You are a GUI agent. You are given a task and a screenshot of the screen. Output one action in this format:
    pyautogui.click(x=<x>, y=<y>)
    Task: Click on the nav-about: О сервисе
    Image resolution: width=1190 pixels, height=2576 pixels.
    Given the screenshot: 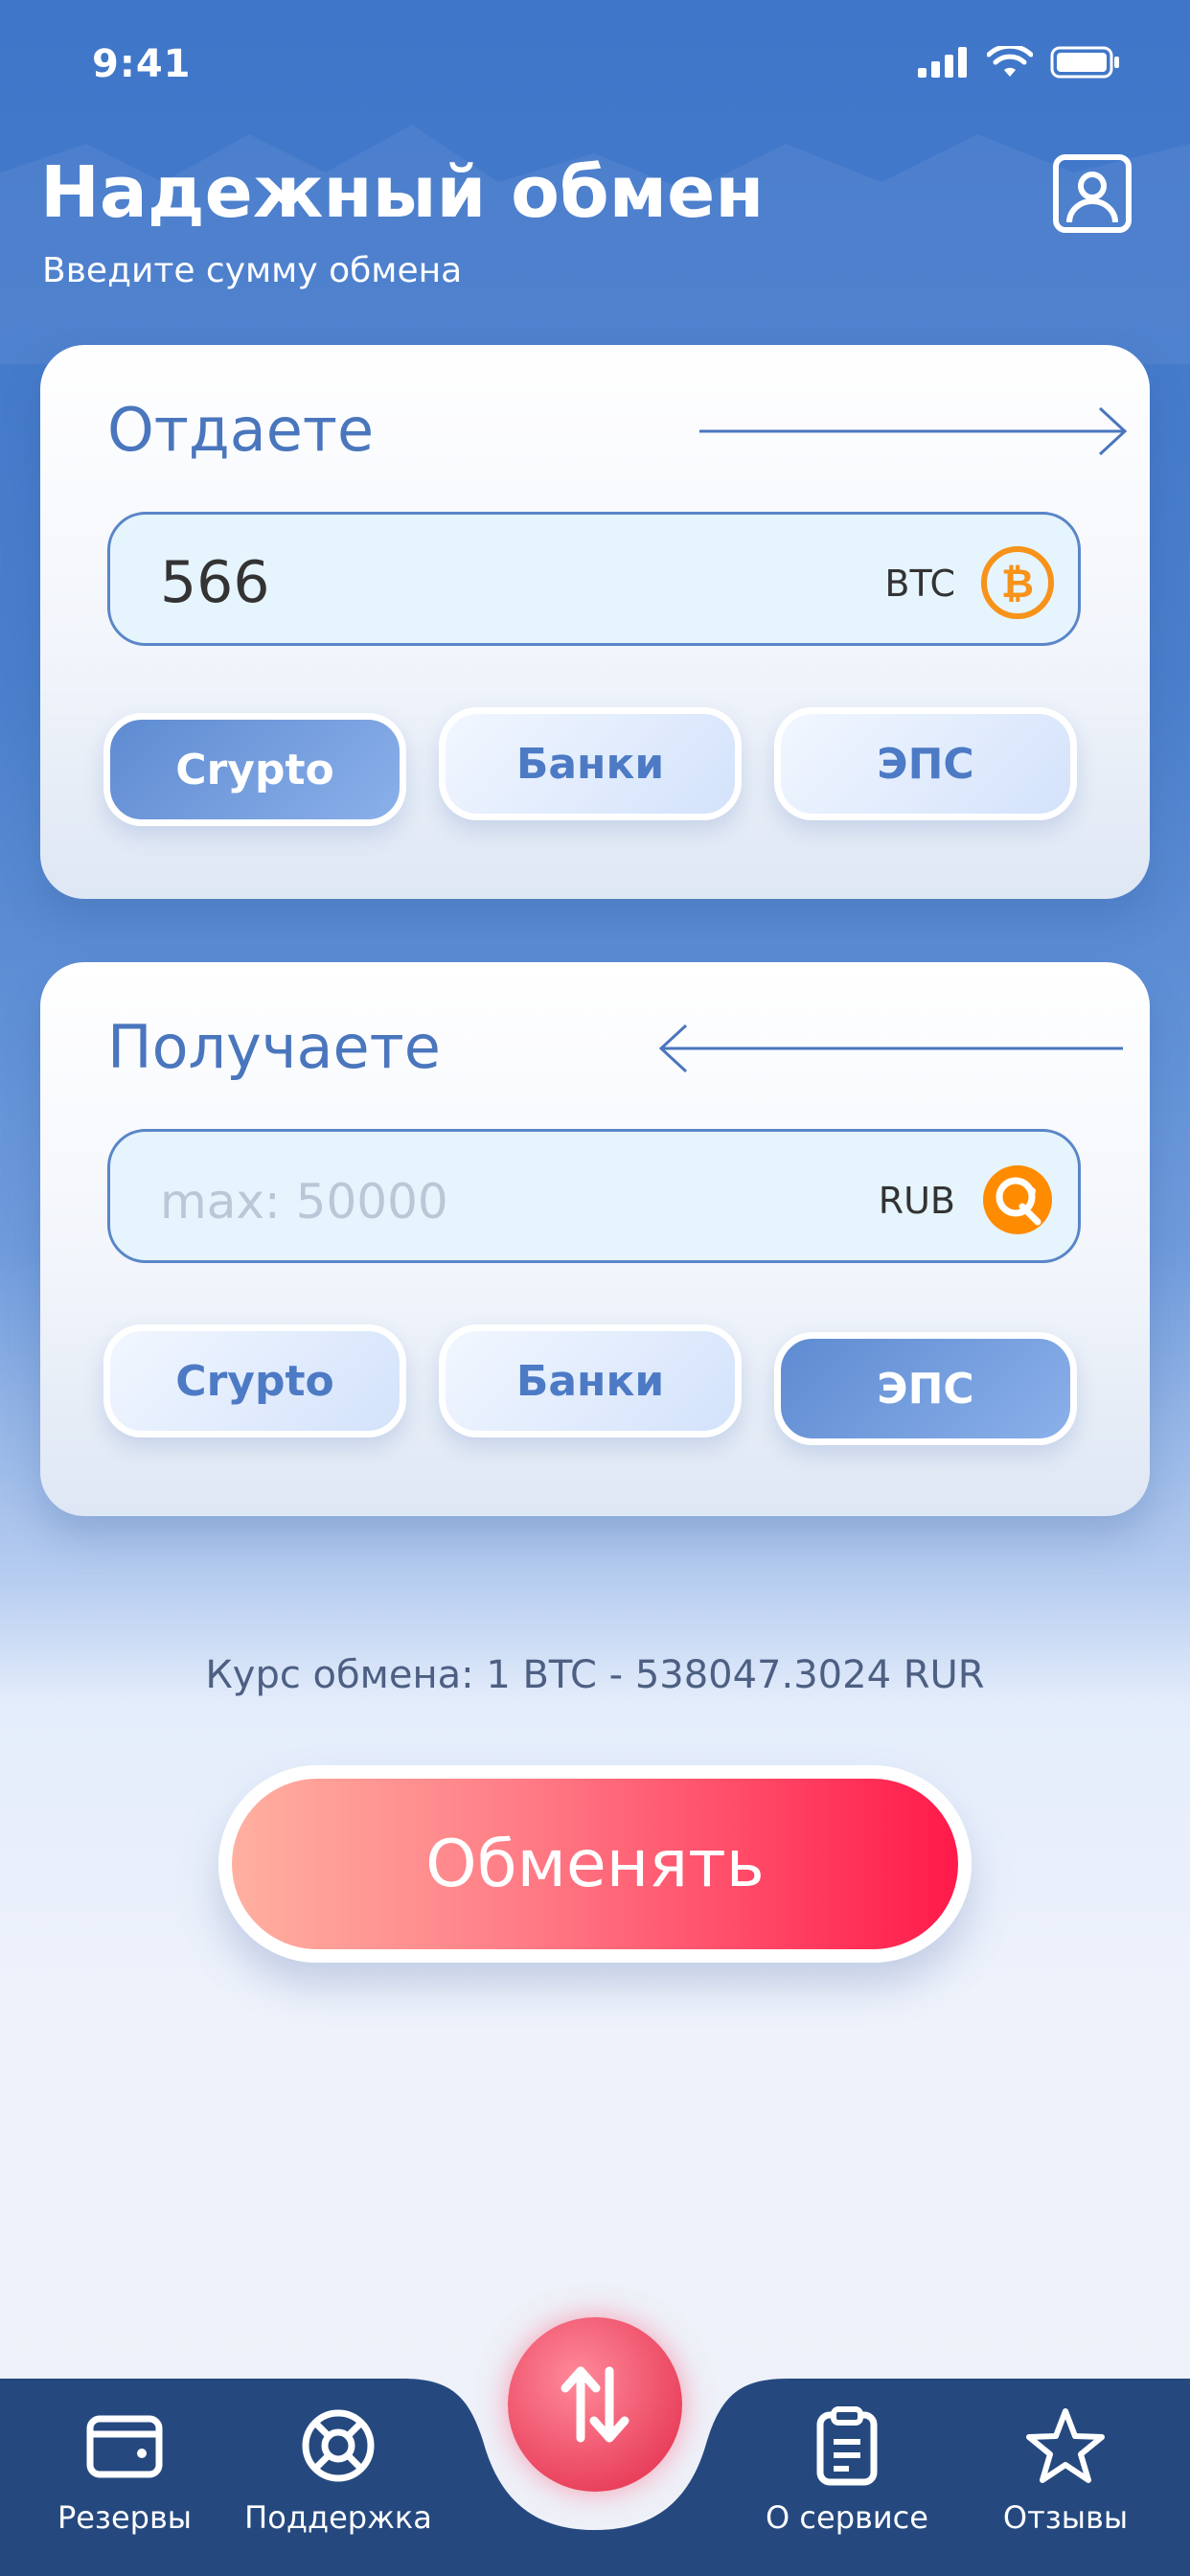 What is the action you would take?
    pyautogui.click(x=847, y=2470)
    